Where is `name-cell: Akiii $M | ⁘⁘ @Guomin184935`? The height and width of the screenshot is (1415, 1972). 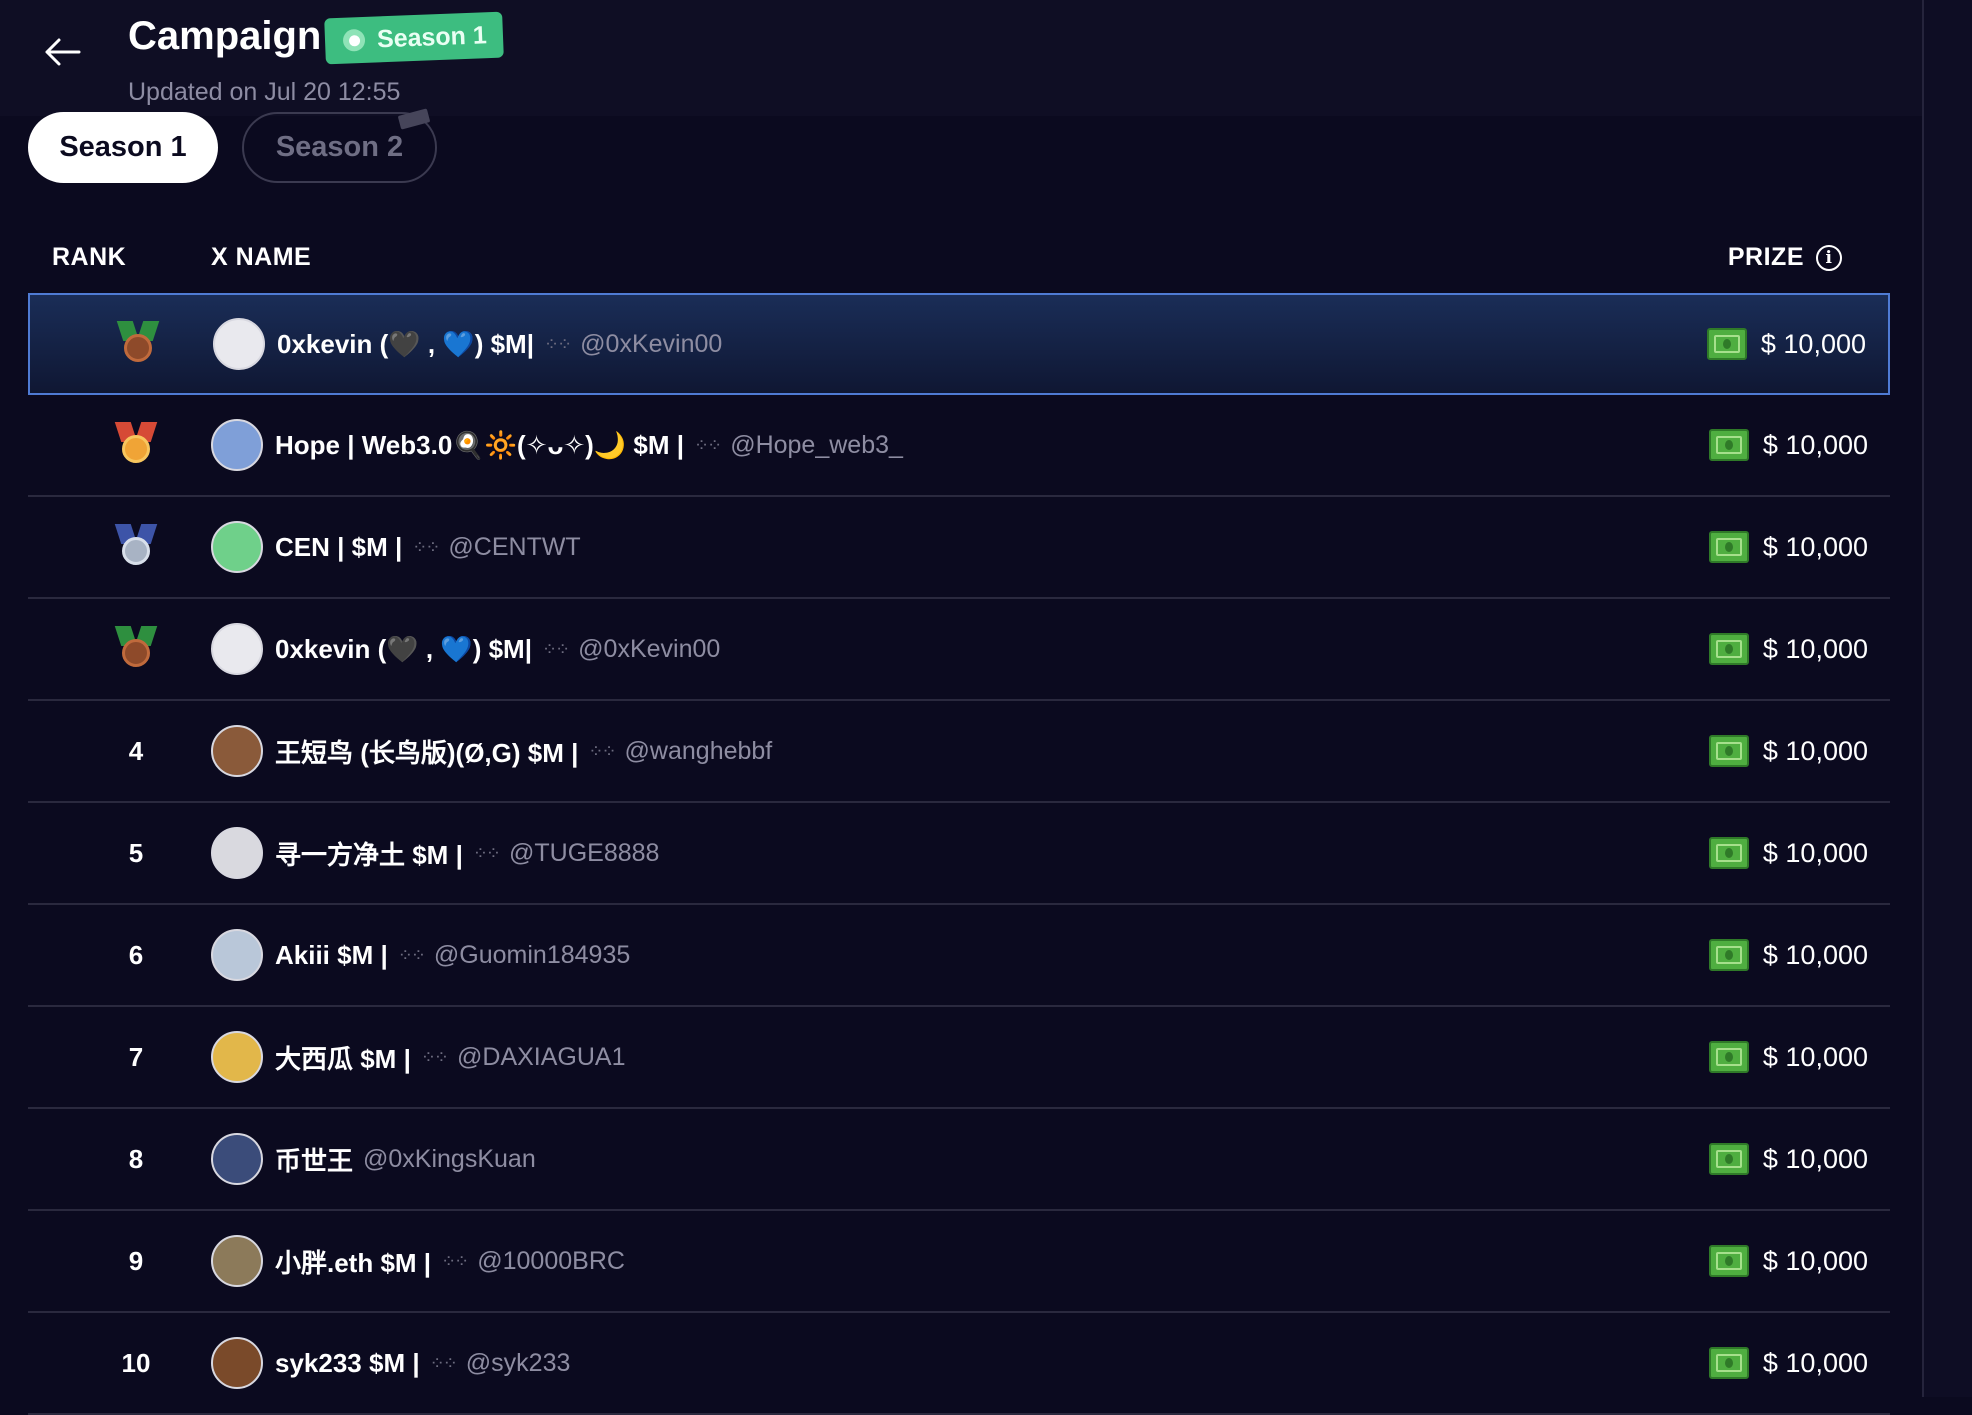 name-cell: Akiii $M | ⁘⁘ @Guomin184935 is located at coordinates (420, 955).